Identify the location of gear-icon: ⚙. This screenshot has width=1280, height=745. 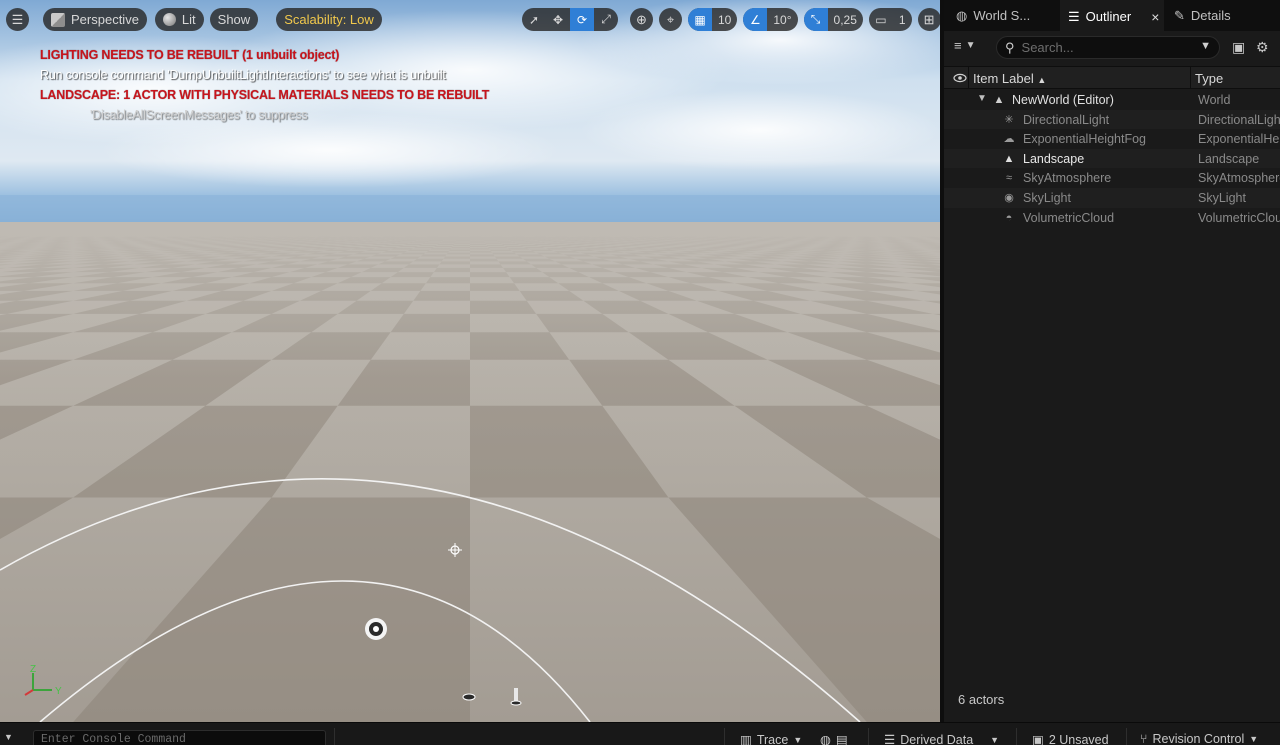
(1262, 47).